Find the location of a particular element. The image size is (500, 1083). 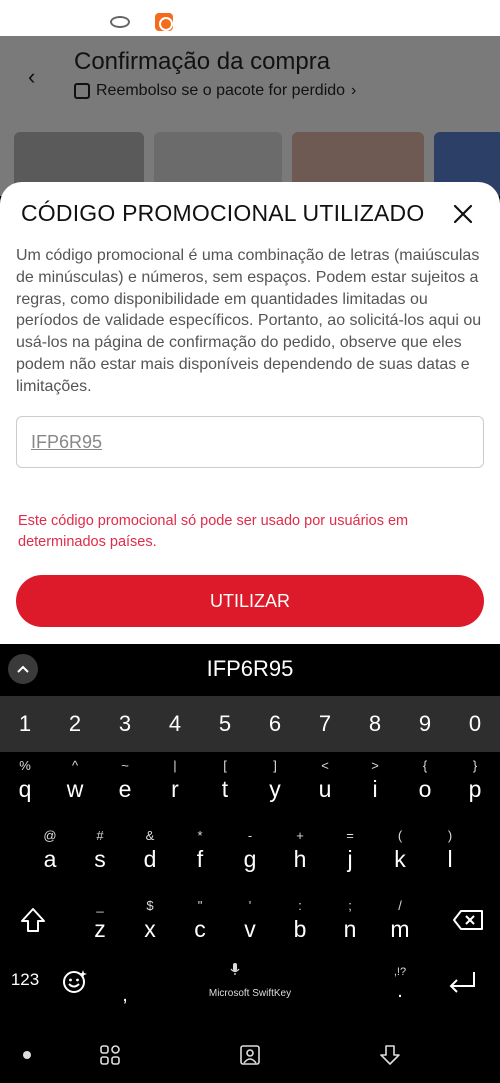

letter-key: [t is located at coordinates (225, 784).